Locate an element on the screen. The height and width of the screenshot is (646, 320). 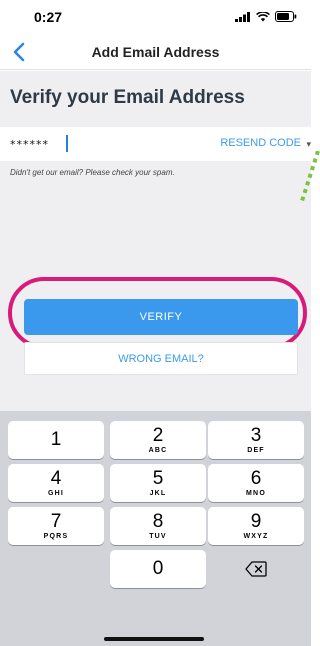
key-number: 5 is located at coordinates (158, 478).